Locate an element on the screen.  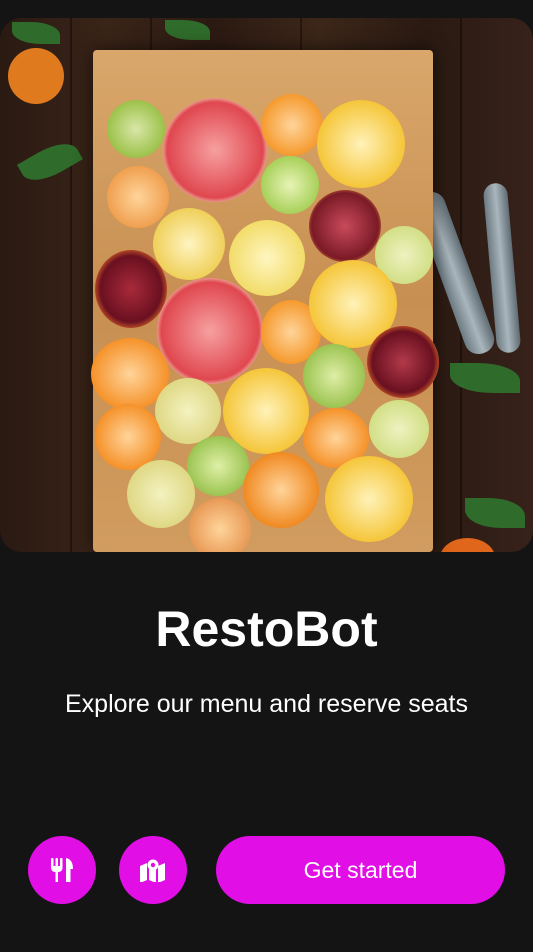
fork-knife-icon is located at coordinates (62, 870).